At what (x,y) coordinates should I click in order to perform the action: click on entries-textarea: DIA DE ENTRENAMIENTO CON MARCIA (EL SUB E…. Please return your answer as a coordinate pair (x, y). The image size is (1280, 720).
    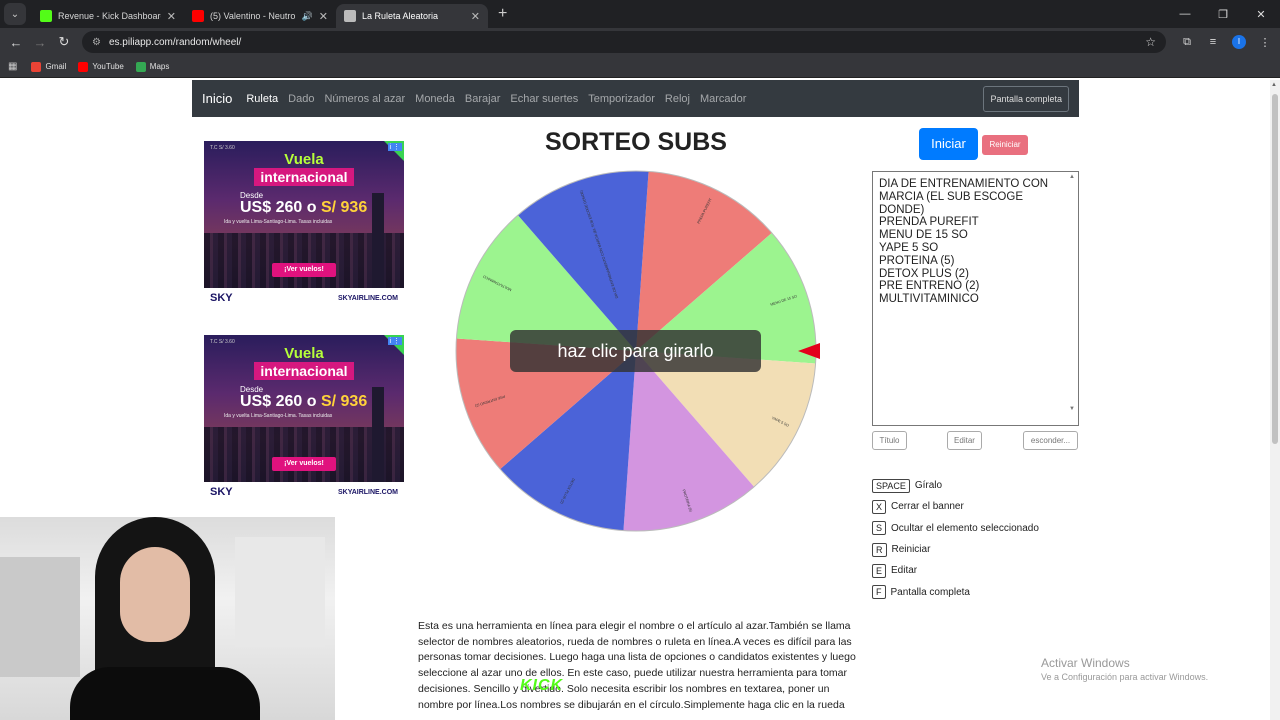
    Looking at the image, I should click on (975, 298).